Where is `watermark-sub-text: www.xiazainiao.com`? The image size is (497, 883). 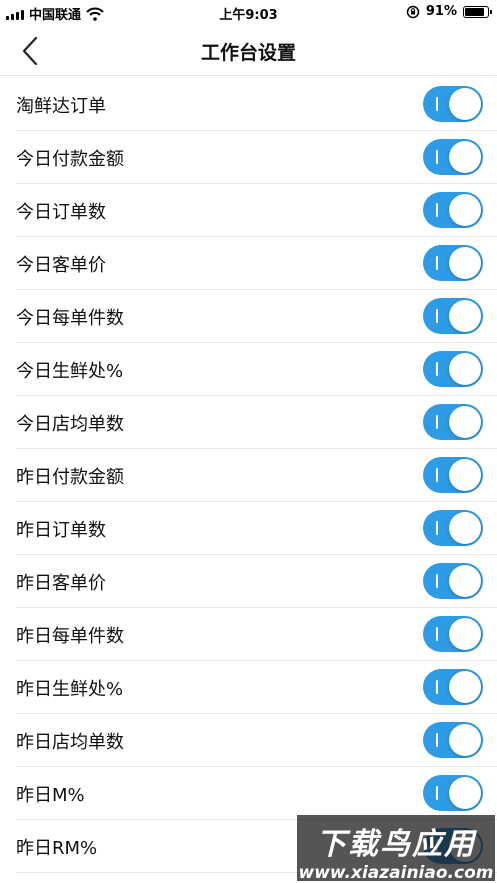
watermark-sub-text: www.xiazainiao.com is located at coordinates (396, 873).